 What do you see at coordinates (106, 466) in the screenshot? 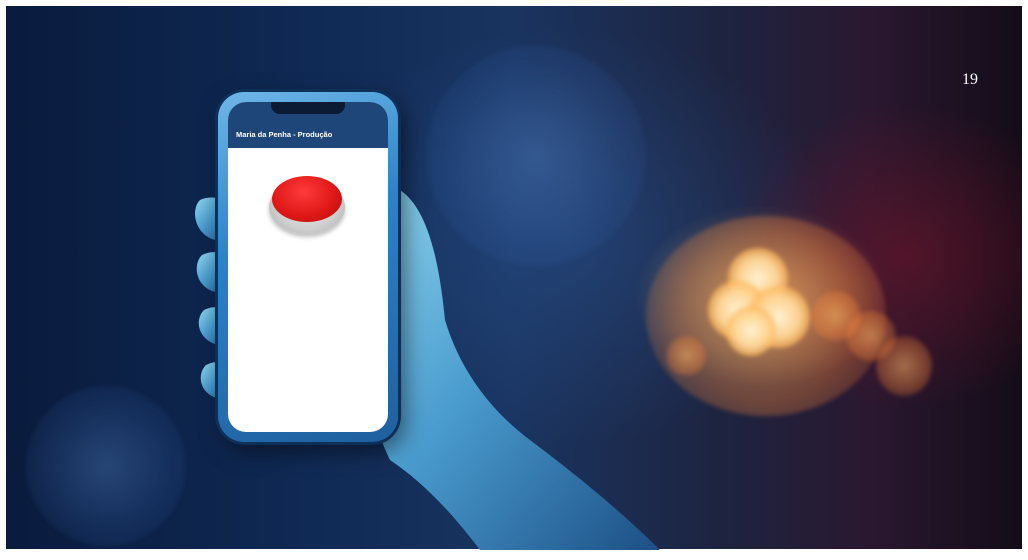
I see `bokeh-blue-left` at bounding box center [106, 466].